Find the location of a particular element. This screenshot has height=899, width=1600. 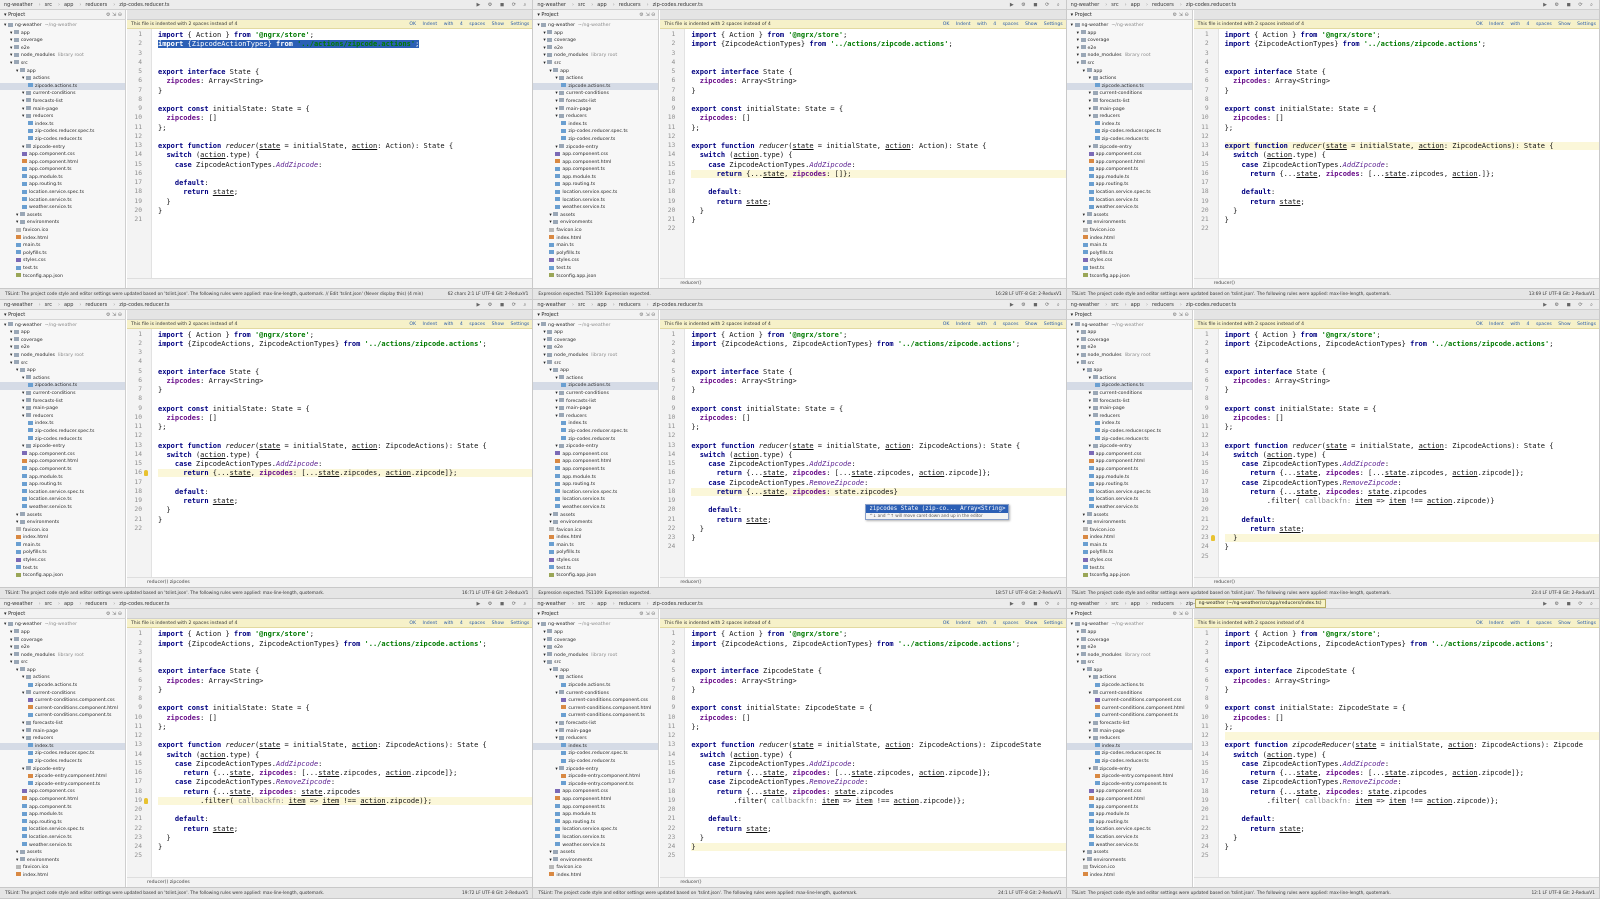

notification-link: OK is located at coordinates (415, 623).